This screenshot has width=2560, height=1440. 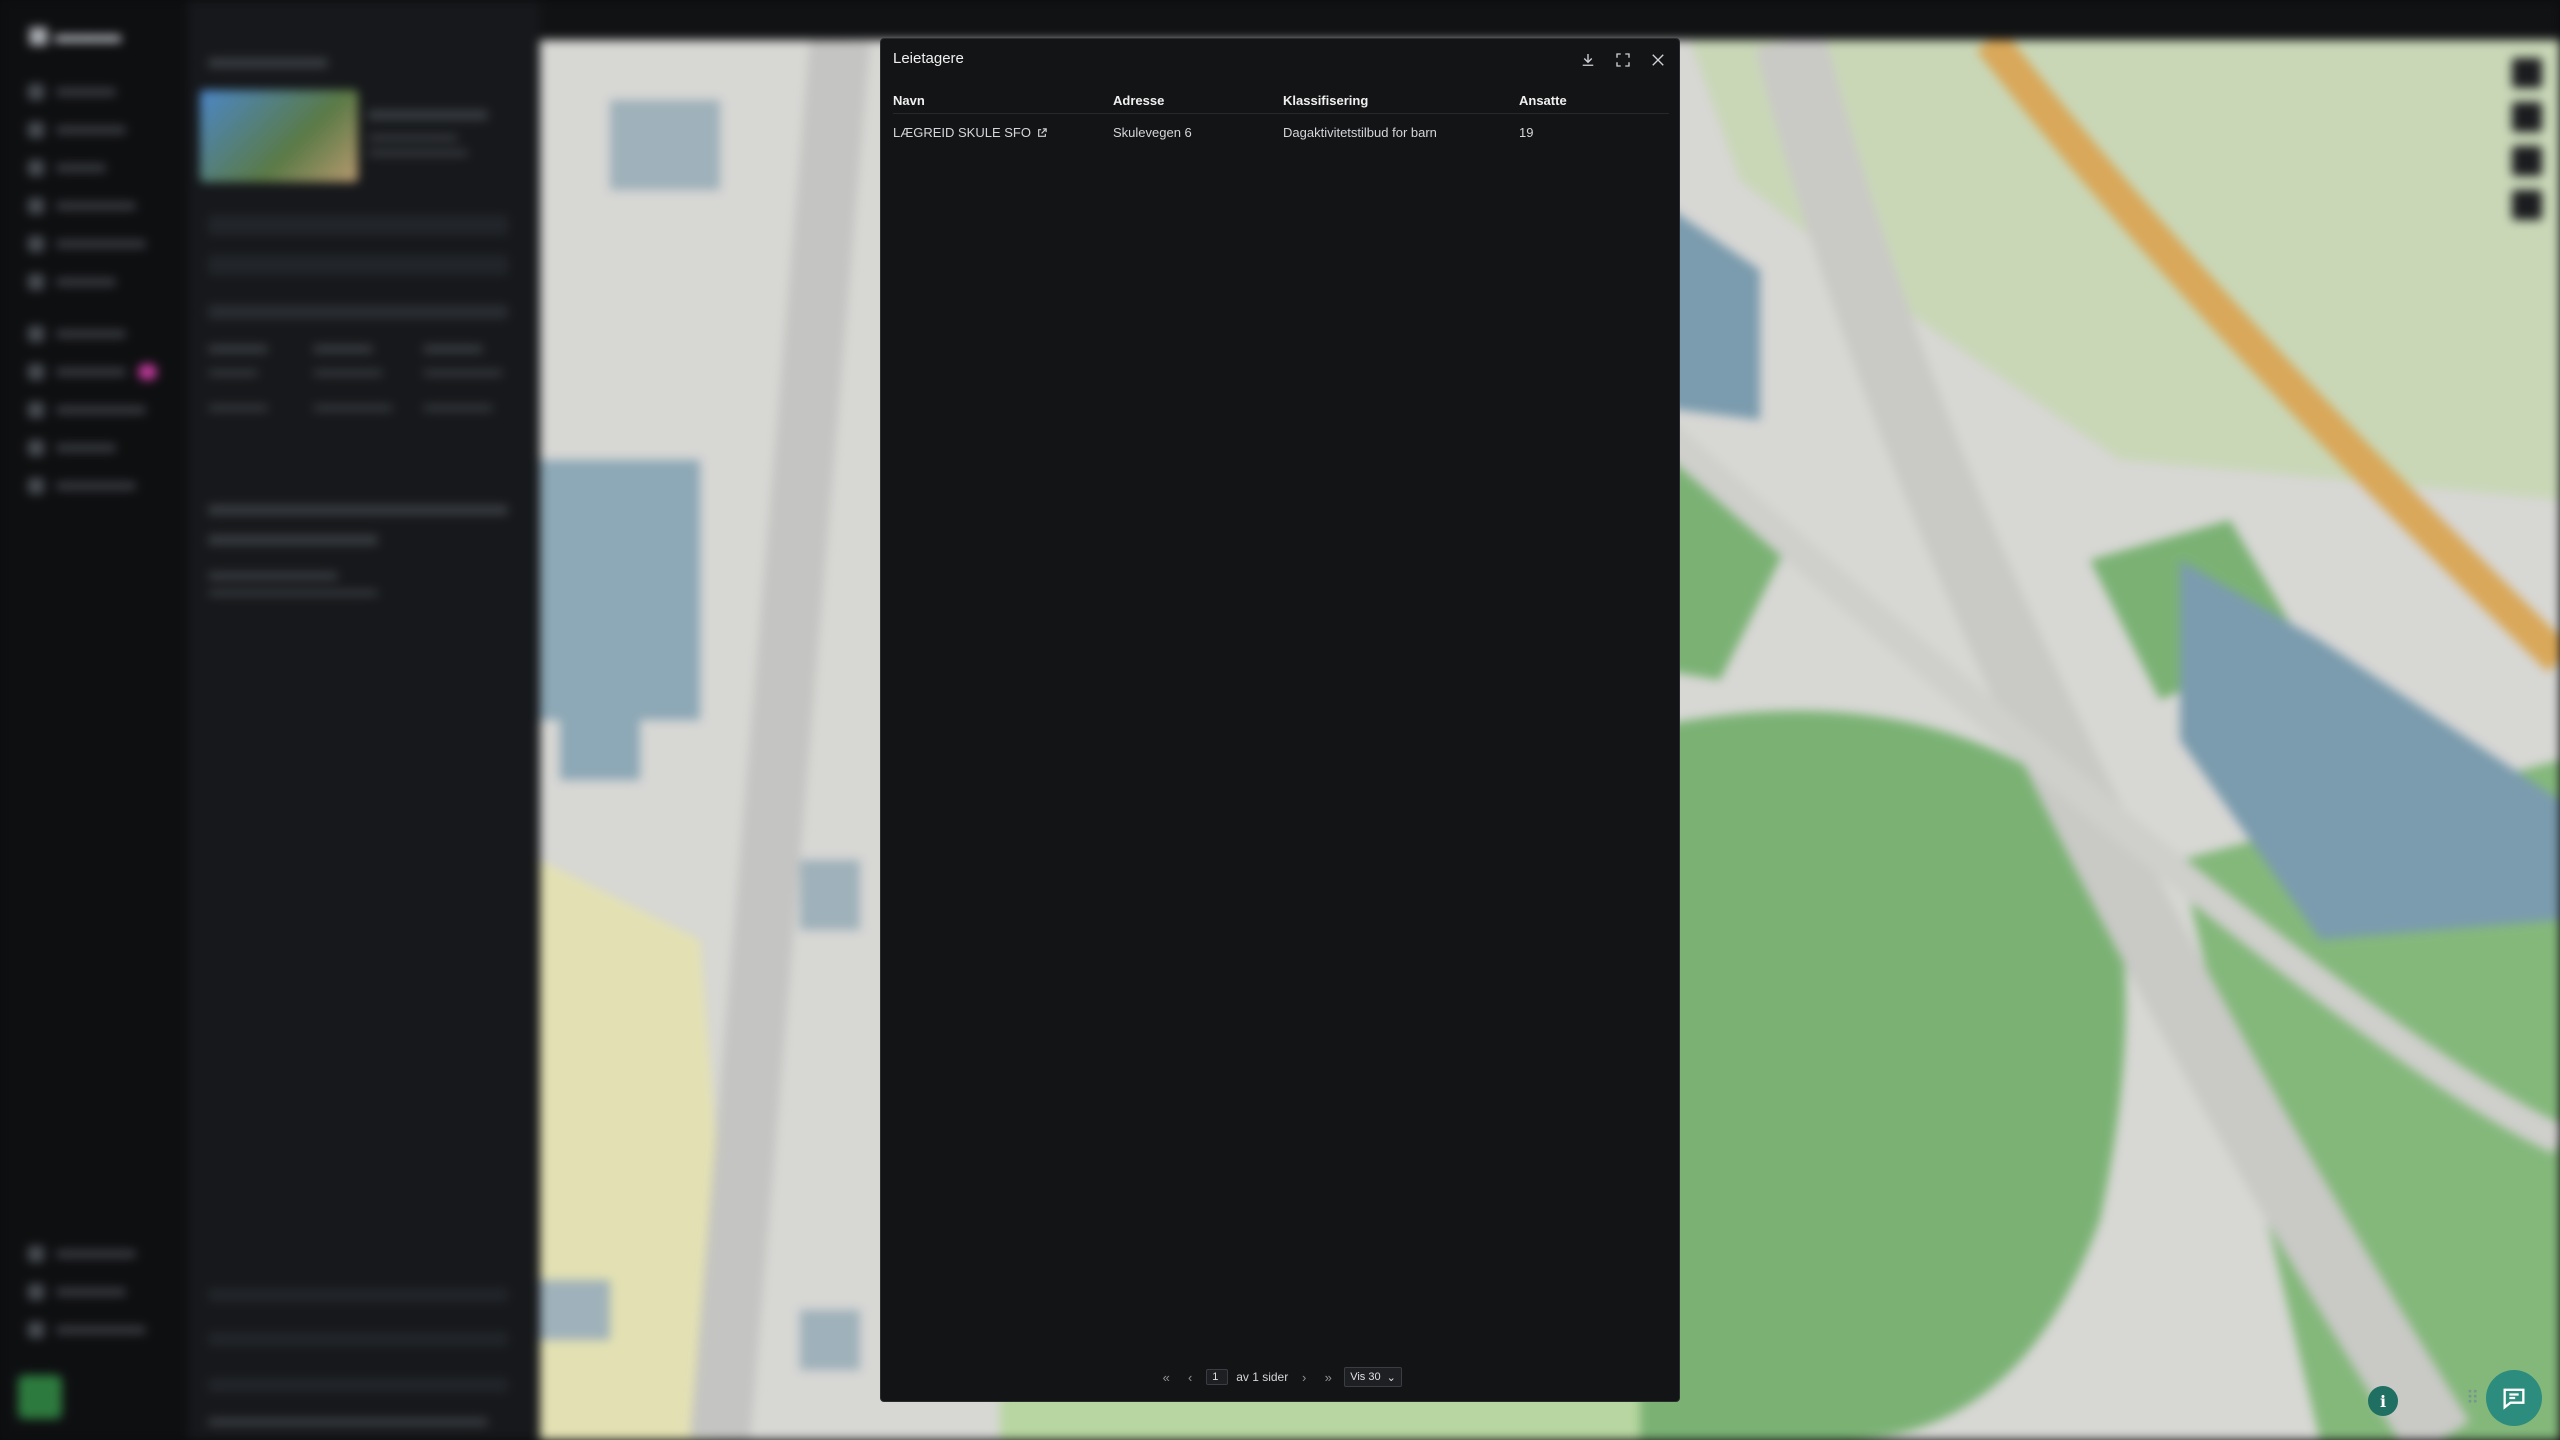 I want to click on property-thumbnail, so click(x=279, y=136).